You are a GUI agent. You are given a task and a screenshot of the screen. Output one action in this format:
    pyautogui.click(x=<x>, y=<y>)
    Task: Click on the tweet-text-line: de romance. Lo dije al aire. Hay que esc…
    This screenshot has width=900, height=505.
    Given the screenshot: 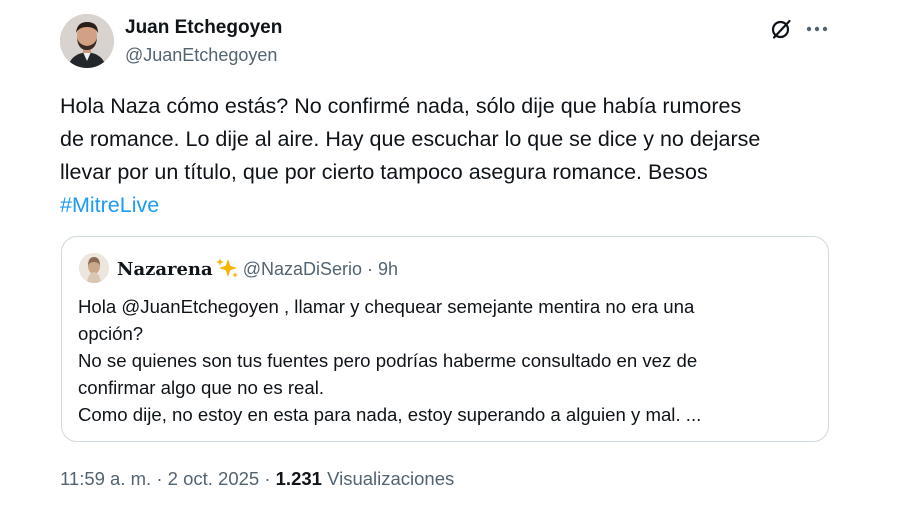 What is the action you would take?
    pyautogui.click(x=410, y=139)
    